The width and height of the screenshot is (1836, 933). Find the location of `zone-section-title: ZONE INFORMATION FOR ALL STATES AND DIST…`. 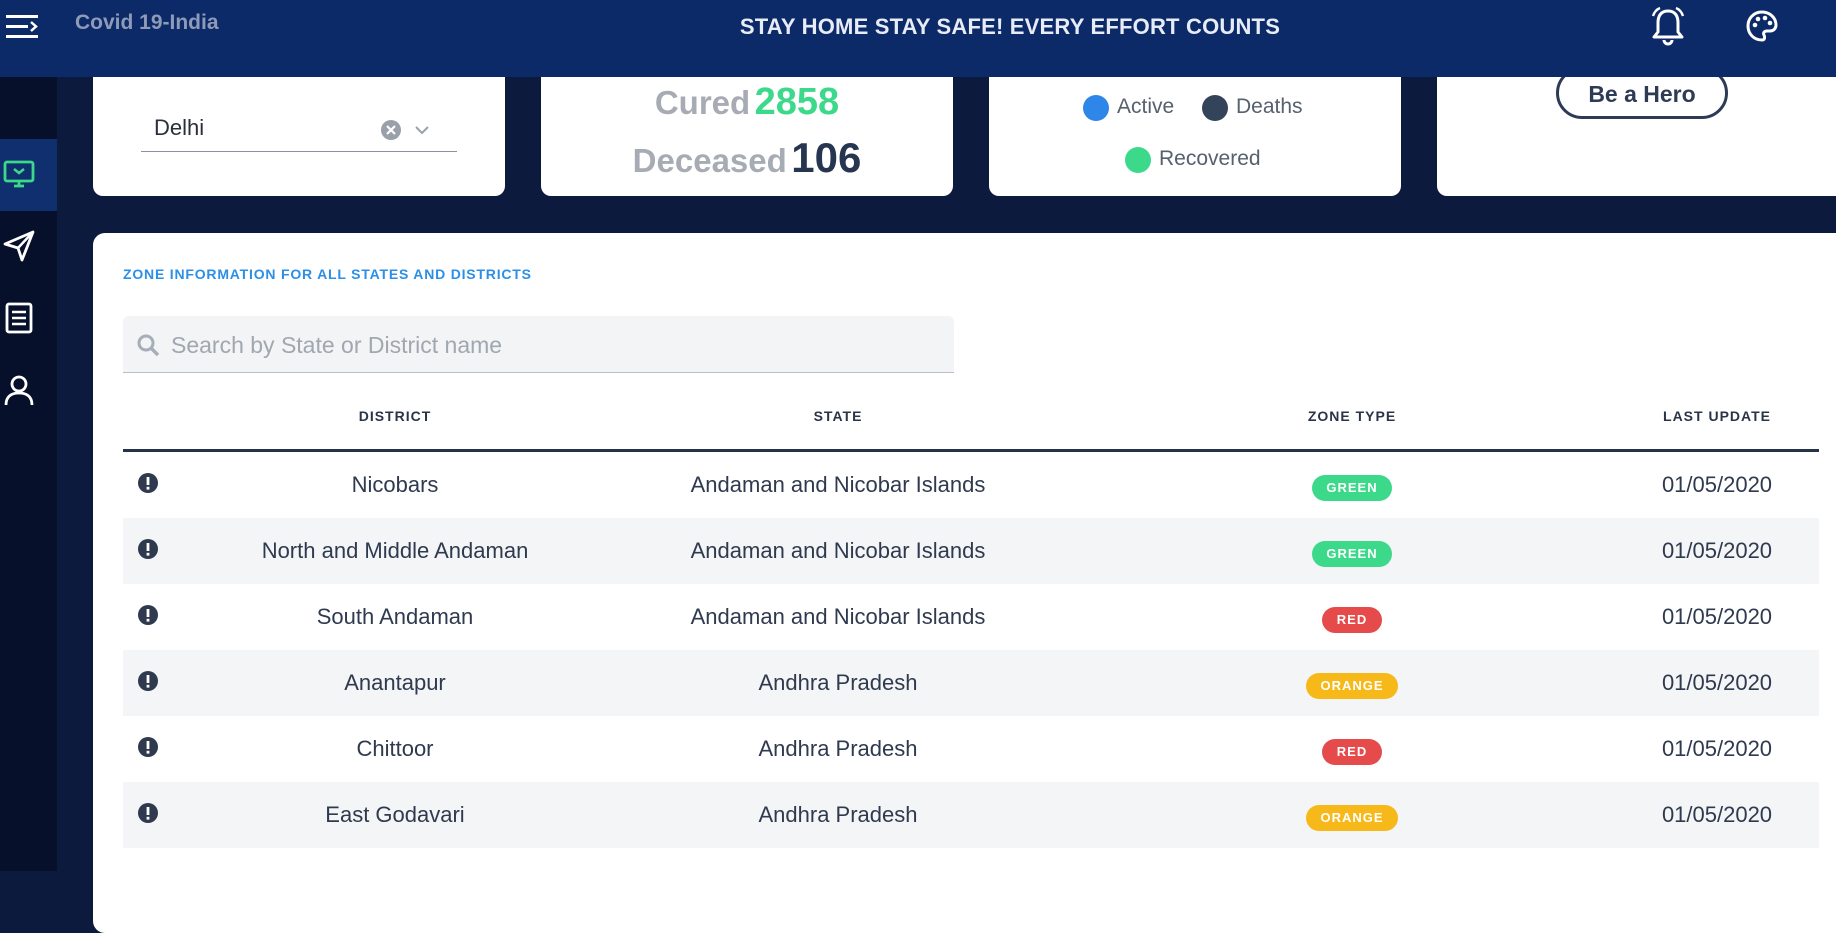

zone-section-title: ZONE INFORMATION FOR ALL STATES AND DIST… is located at coordinates (327, 274).